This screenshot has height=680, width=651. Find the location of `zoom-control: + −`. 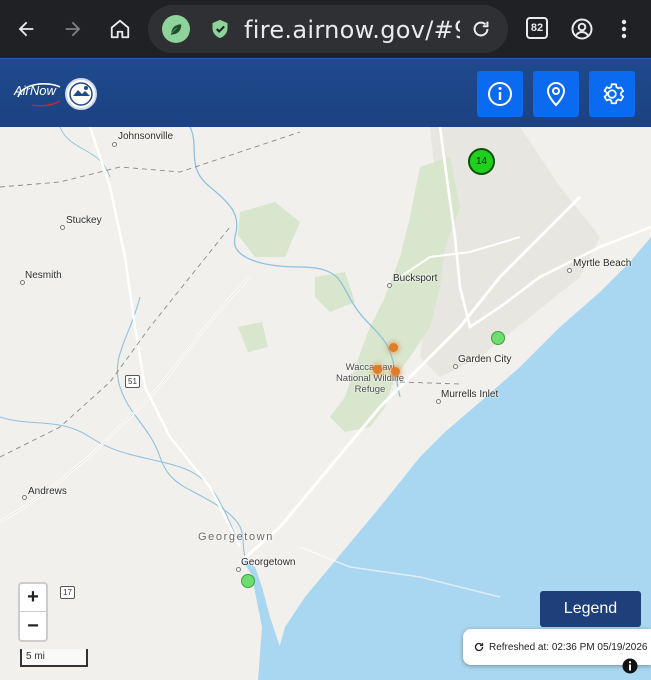

zoom-control: + − is located at coordinates (33, 612).